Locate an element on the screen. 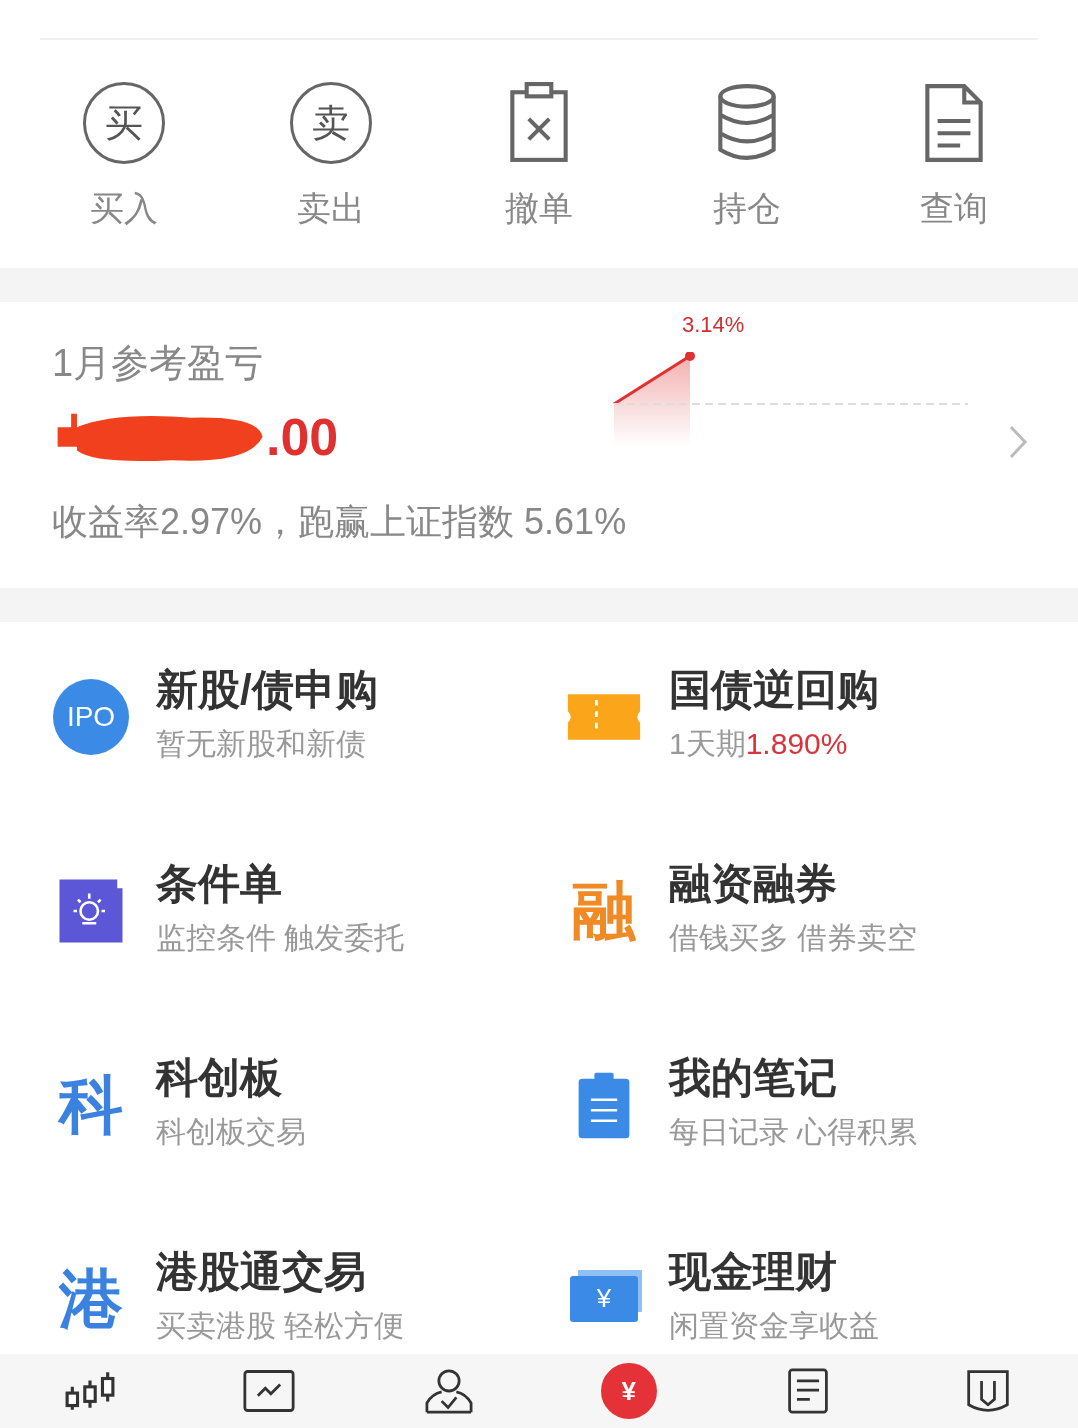 This screenshot has width=1078, height=1428. char-icon: 卖 is located at coordinates (331, 123).